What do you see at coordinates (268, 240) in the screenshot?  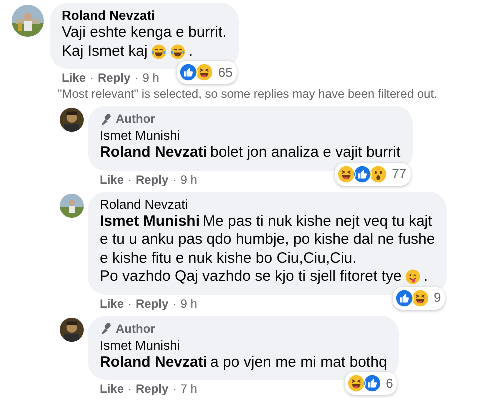 I see `comment-text: e tu u anku pas qdo humbje, po kishe dal ne fushe` at bounding box center [268, 240].